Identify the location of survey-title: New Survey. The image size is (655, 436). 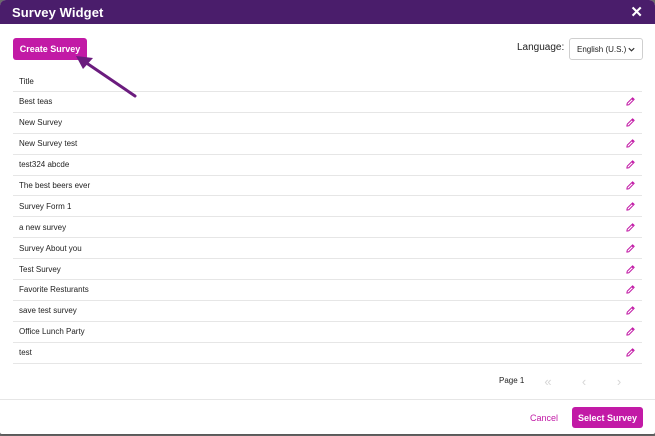
(41, 123).